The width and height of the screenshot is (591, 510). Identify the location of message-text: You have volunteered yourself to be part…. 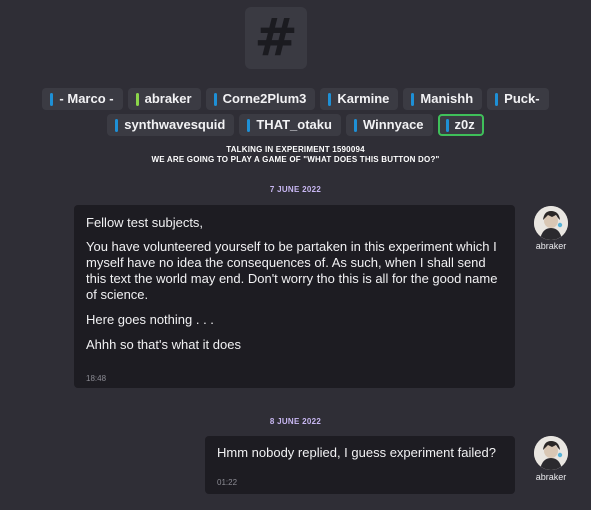
(292, 270).